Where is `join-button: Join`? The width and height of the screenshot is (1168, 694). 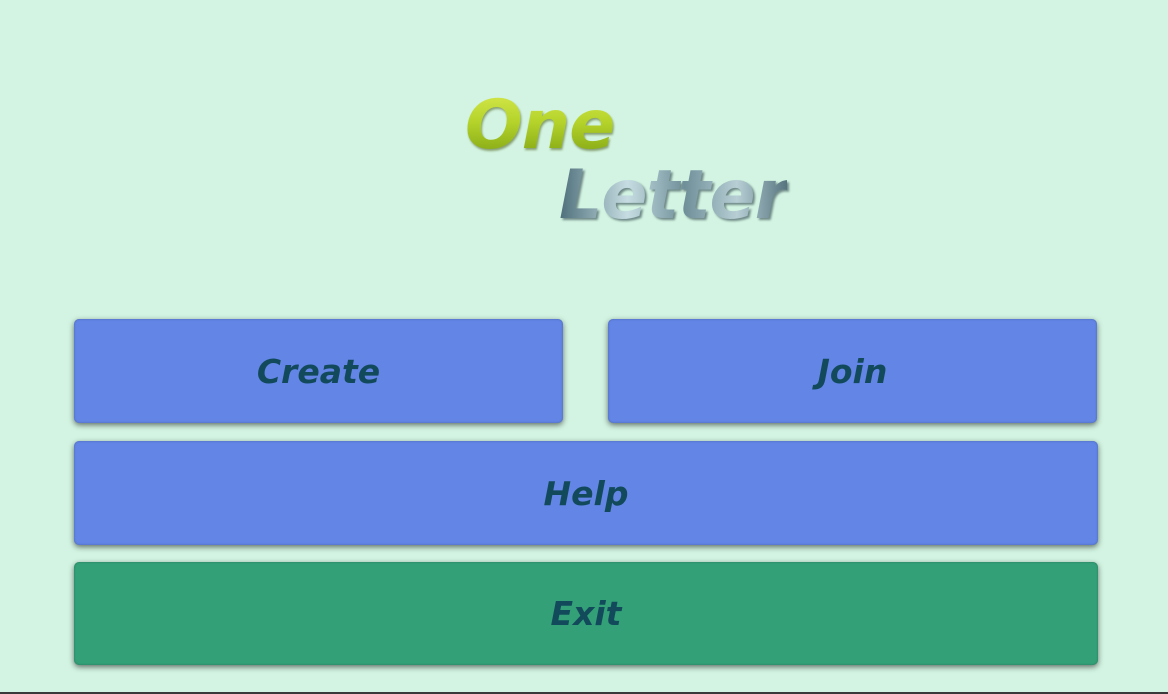
join-button: Join is located at coordinates (852, 371).